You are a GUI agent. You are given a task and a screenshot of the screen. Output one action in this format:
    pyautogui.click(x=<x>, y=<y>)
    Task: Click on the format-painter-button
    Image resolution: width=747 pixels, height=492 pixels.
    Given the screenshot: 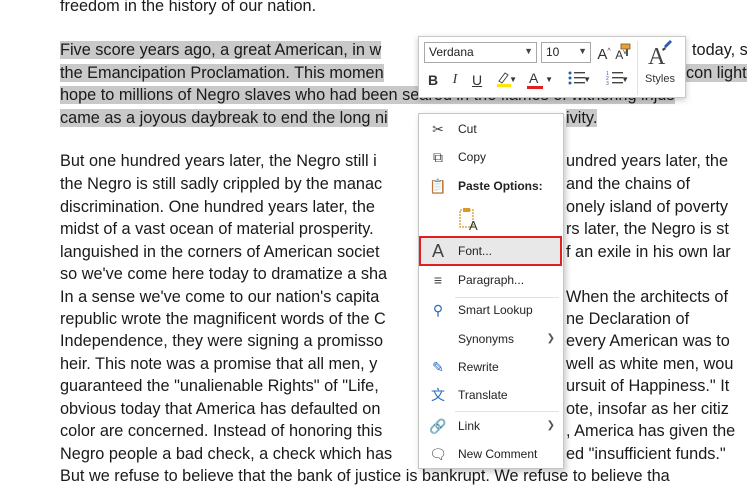 What is the action you would take?
    pyautogui.click(x=627, y=52)
    